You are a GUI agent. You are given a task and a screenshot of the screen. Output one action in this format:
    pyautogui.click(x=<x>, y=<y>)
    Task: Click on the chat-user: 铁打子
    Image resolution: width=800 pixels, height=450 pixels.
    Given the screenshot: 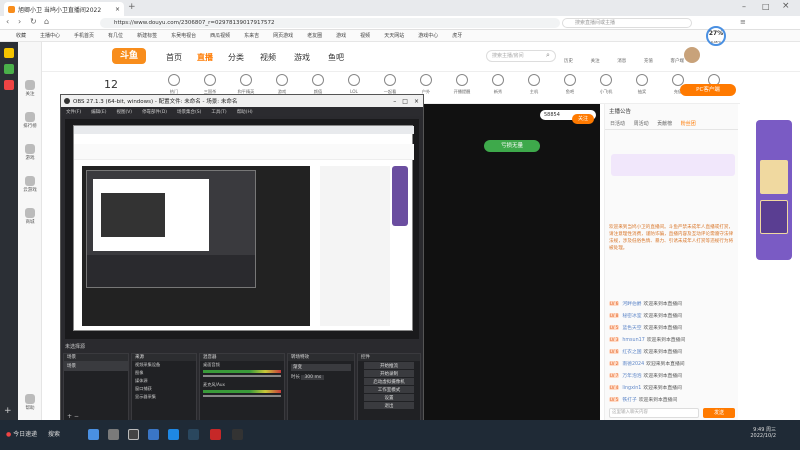 What is the action you would take?
    pyautogui.click(x=629, y=400)
    